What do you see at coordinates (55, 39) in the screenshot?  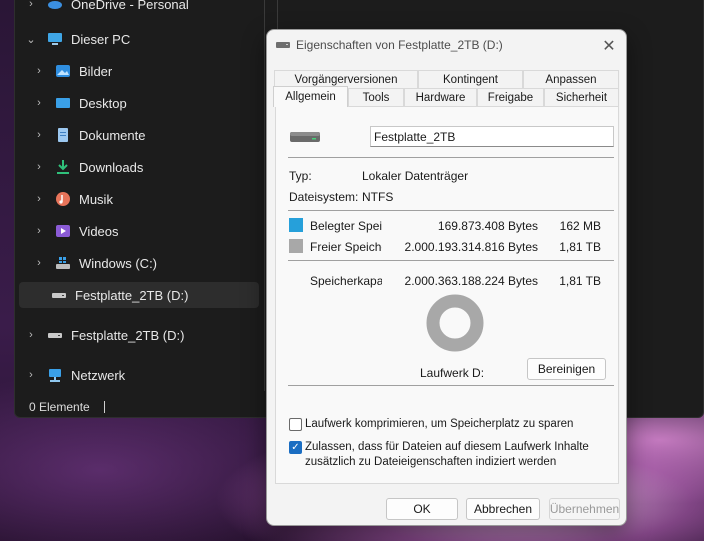 I see `computer-icon` at bounding box center [55, 39].